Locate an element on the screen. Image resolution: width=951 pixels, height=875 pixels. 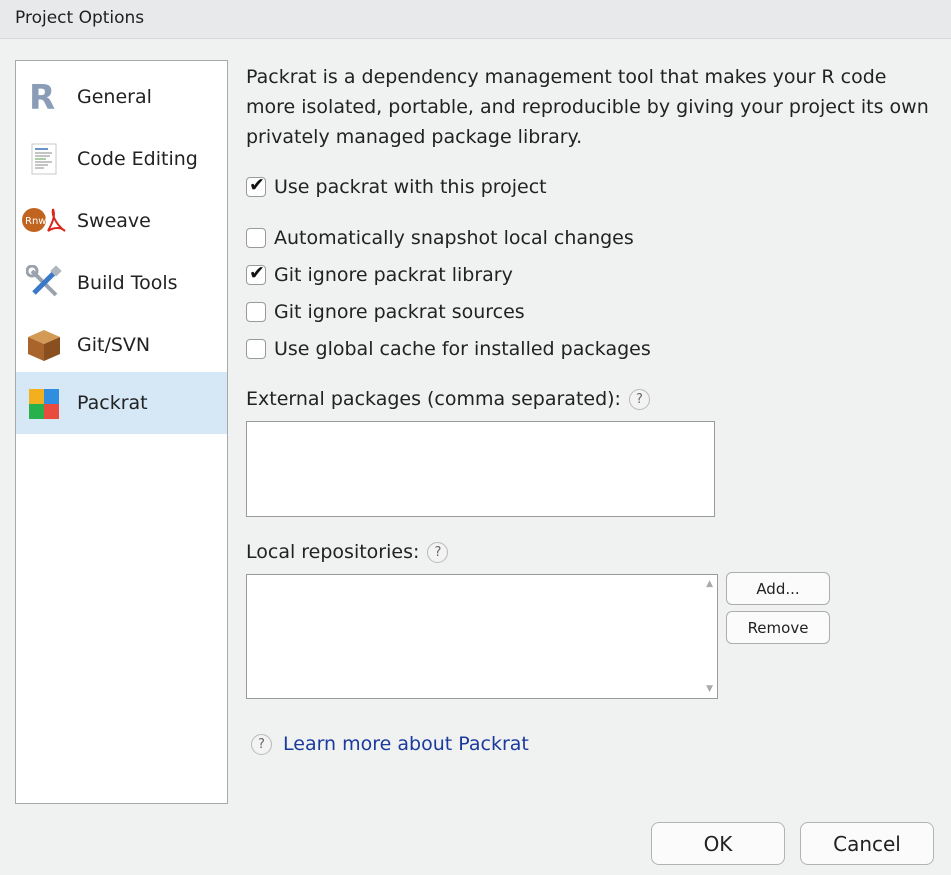
external-packages-heading: External packages (comma separated):? is located at coordinates (448, 399).